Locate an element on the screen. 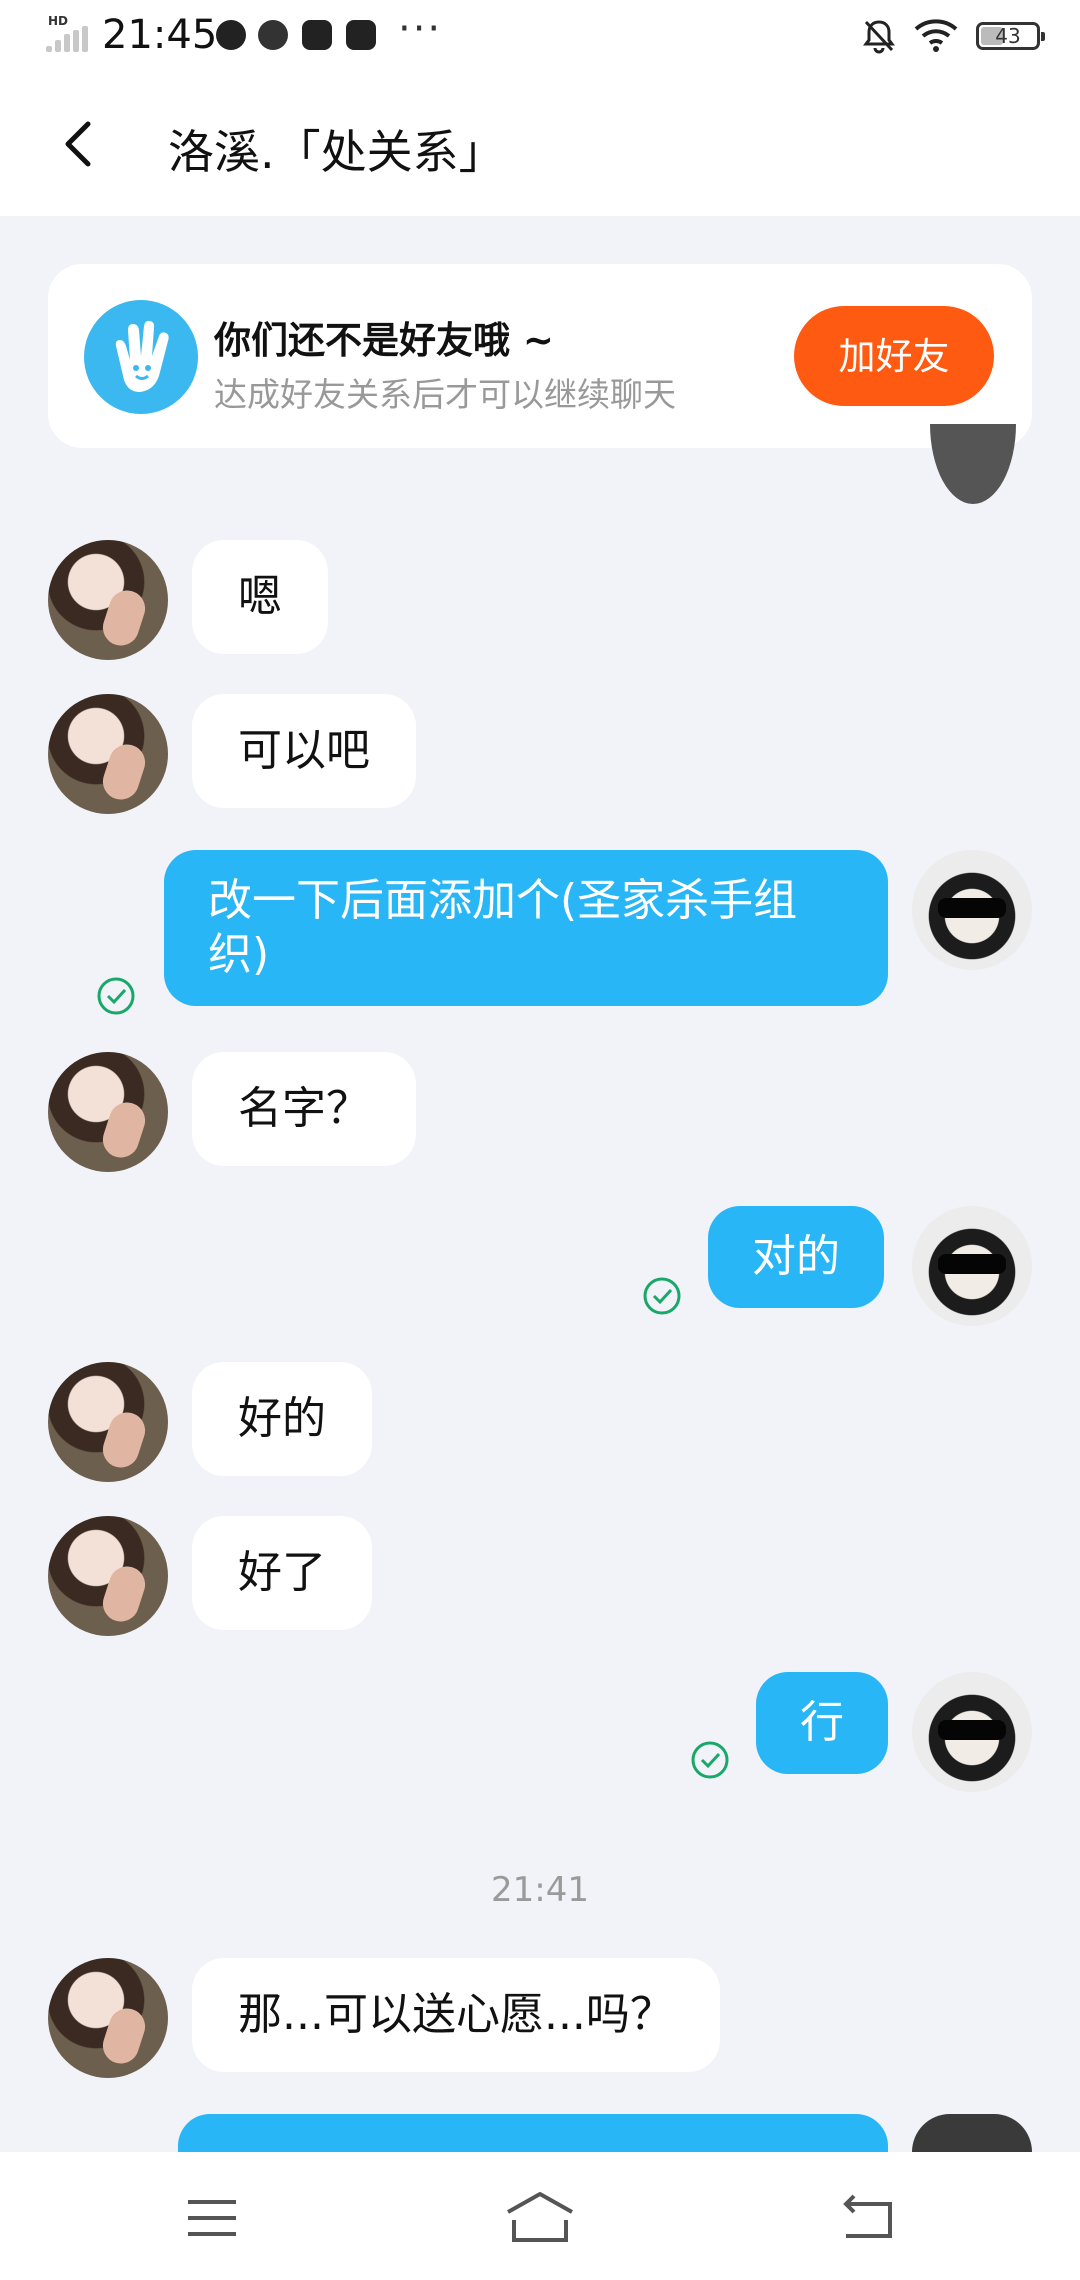  system-nav-bar is located at coordinates (540, 2216).